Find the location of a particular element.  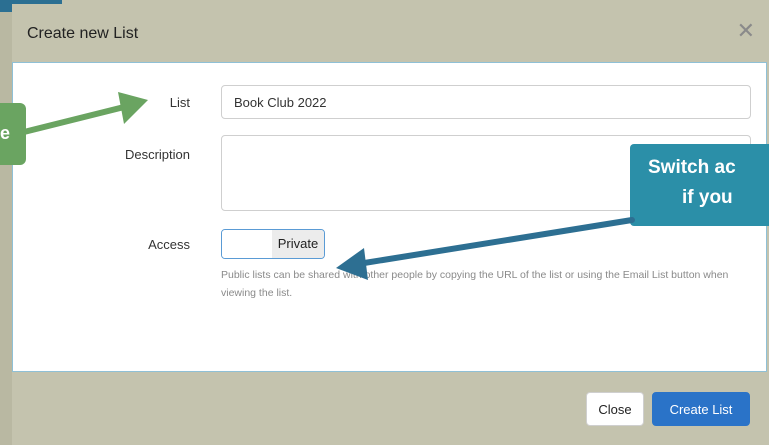

list-name-input is located at coordinates (486, 102).